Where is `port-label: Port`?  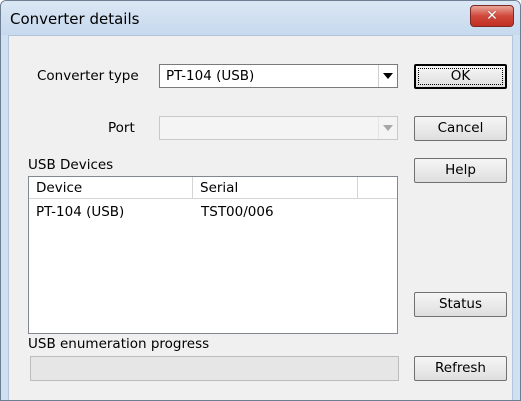 port-label: Port is located at coordinates (121, 128).